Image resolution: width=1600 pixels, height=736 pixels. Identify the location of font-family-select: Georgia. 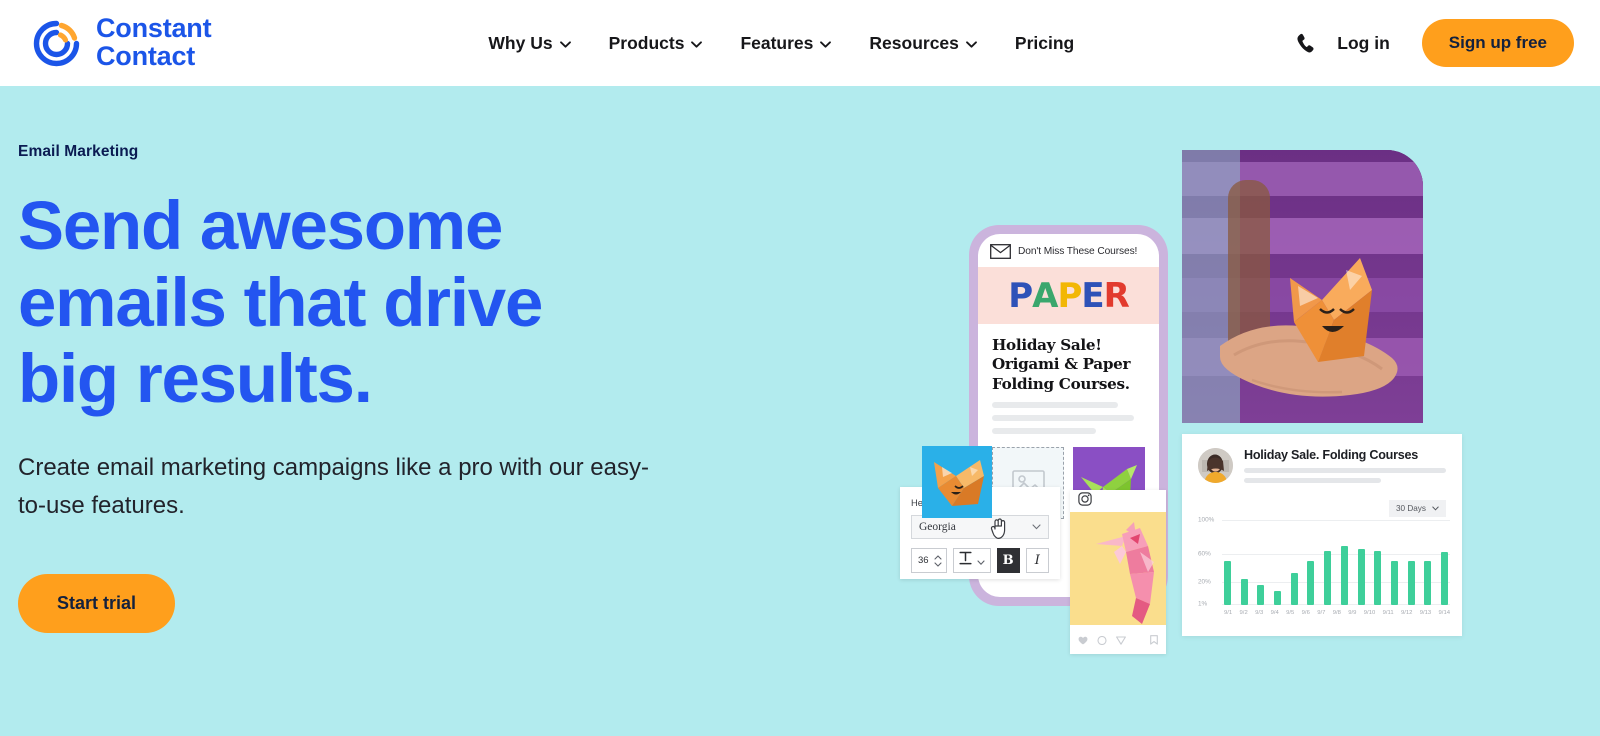
(980, 527).